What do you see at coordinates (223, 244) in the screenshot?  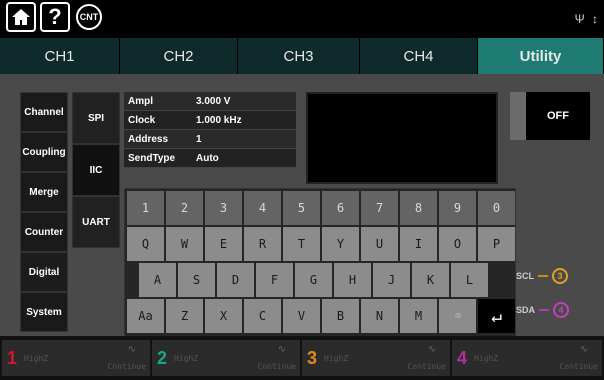 I see `key: E` at bounding box center [223, 244].